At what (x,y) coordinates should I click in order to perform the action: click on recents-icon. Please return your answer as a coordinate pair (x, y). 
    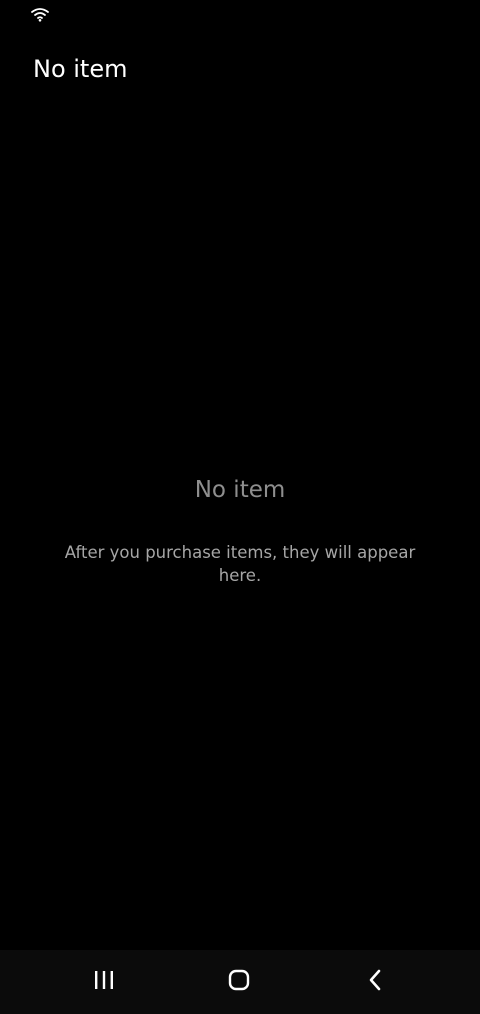
    Looking at the image, I should click on (104, 982).